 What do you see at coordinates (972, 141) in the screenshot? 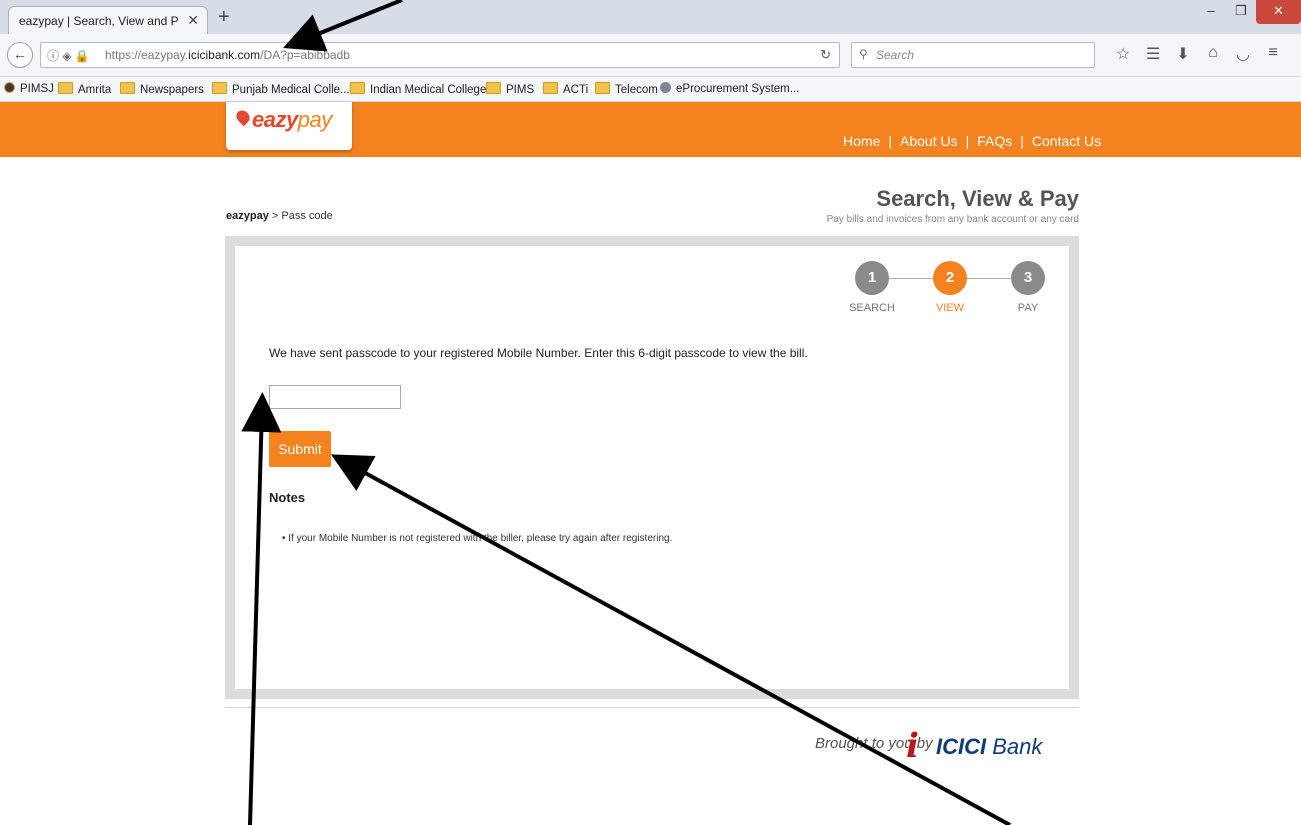
I see `site-nav: Home | About Us | FAQs | Contact Us` at bounding box center [972, 141].